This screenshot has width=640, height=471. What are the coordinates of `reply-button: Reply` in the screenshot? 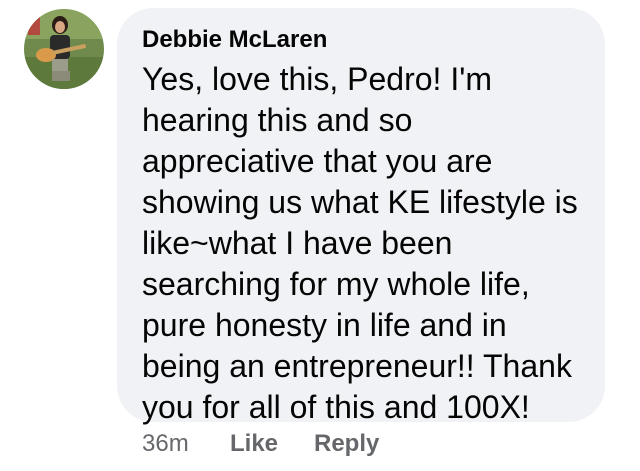 It's located at (346, 444).